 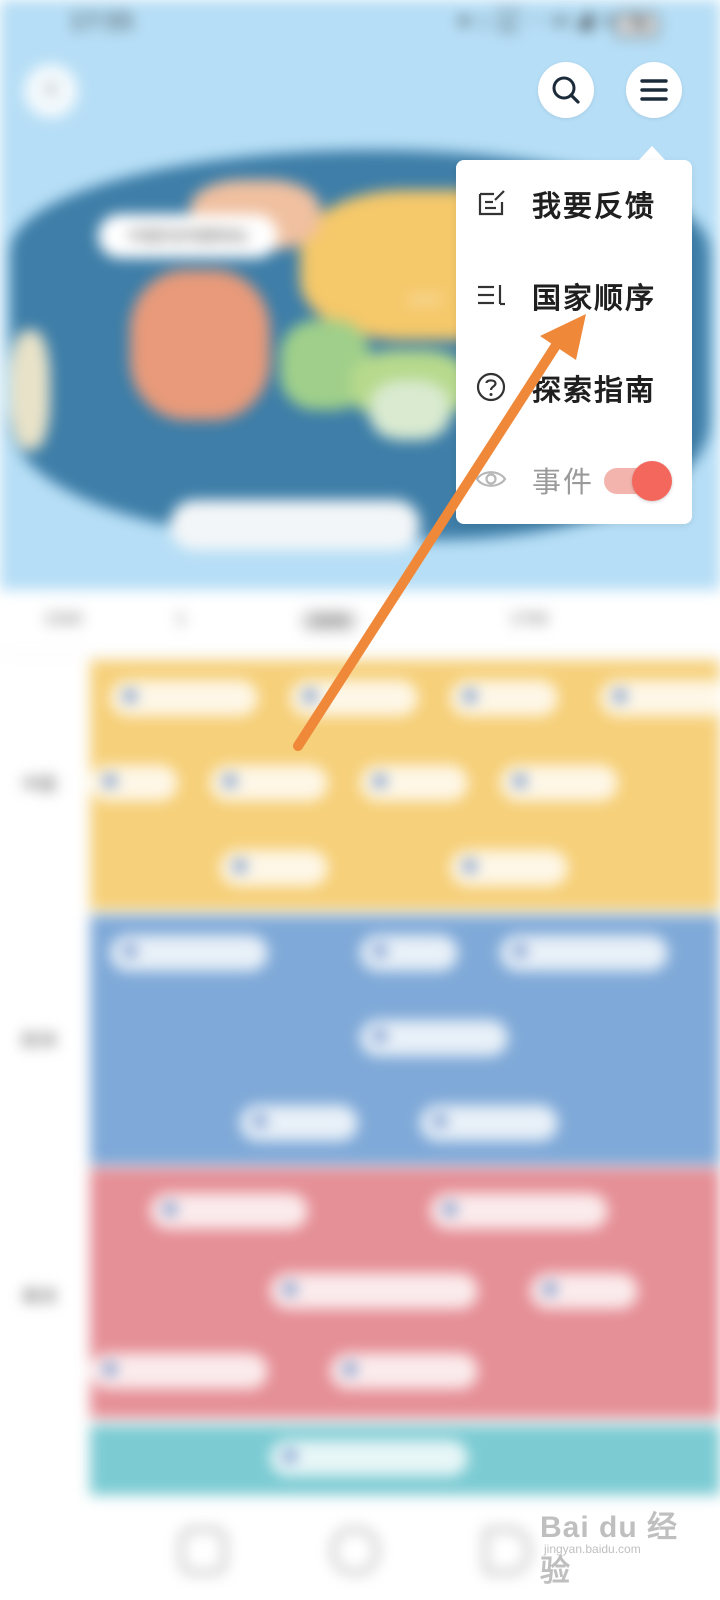 I want to click on arrow-shaft, so click(x=430, y=541).